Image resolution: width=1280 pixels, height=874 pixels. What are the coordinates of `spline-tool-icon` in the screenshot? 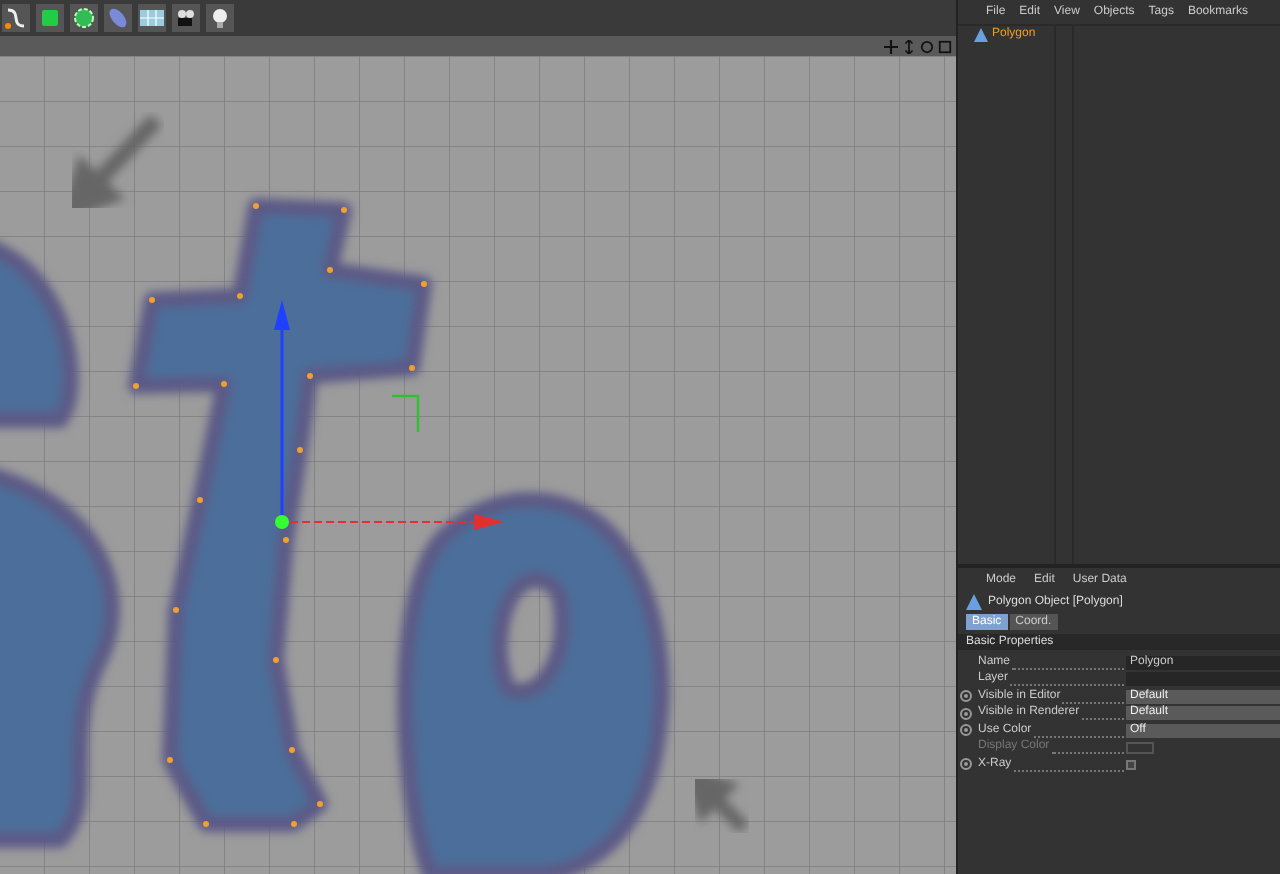 It's located at (16, 18).